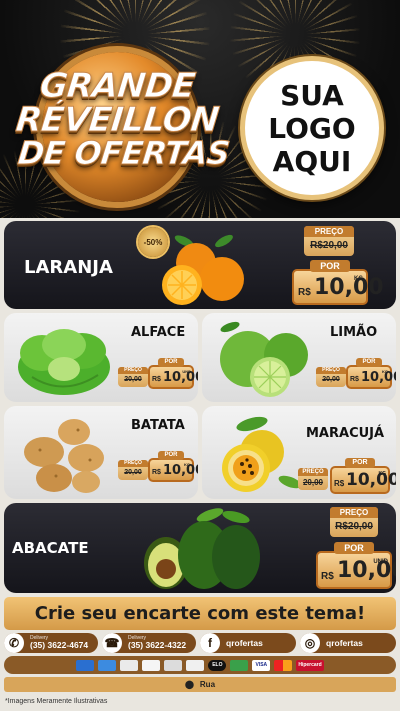  Describe the element at coordinates (56, 701) in the screenshot. I see `disclaimer-text: *Imagens Meramente Ilustrativas` at that location.